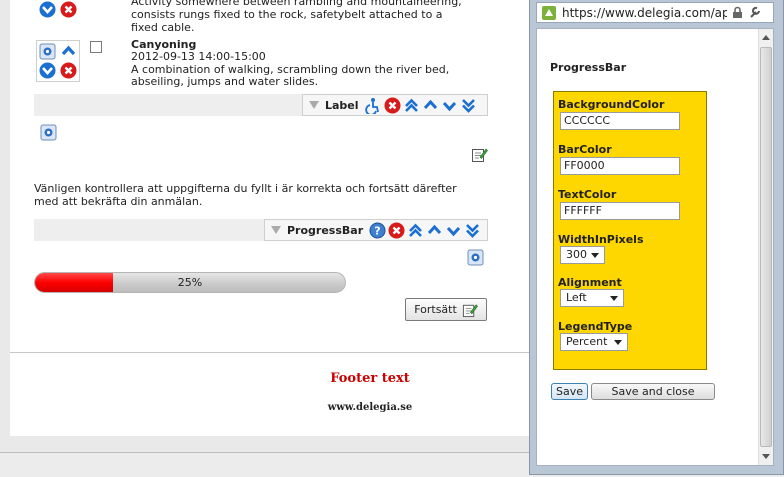  What do you see at coordinates (588, 67) in the screenshot?
I see `popup-title: ProgressBar` at bounding box center [588, 67].